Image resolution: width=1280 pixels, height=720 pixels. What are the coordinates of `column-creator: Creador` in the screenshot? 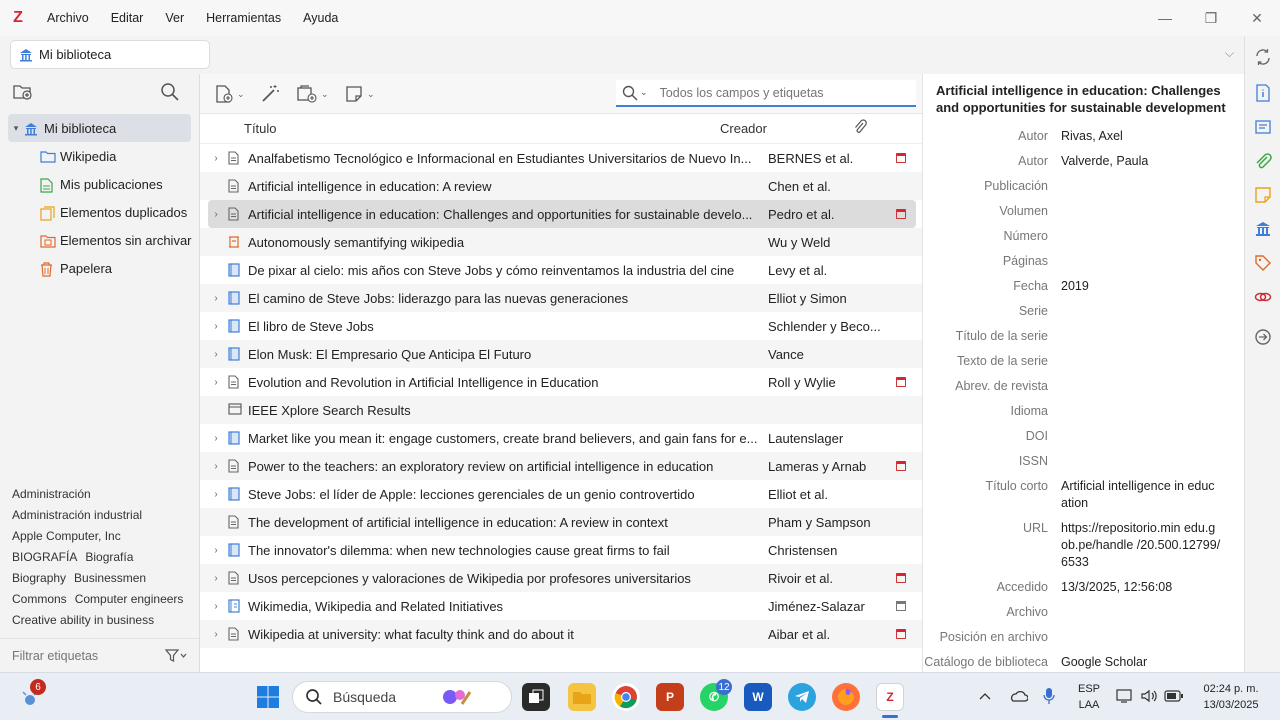 It's located at (782, 128).